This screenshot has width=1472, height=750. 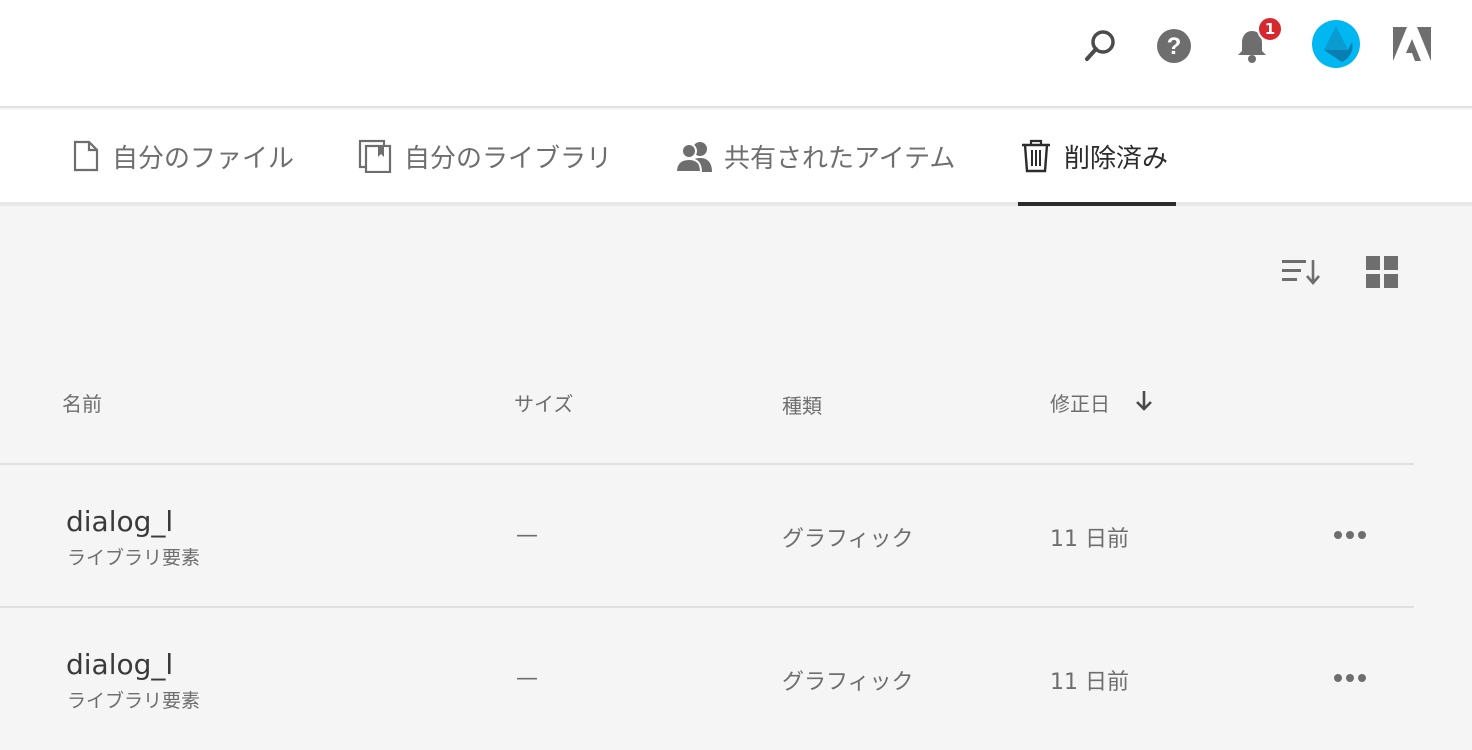 I want to click on tab-bar: 自分のファイル 自分のライブラリ 共有されたアイテム 削除済み, so click(x=736, y=158).